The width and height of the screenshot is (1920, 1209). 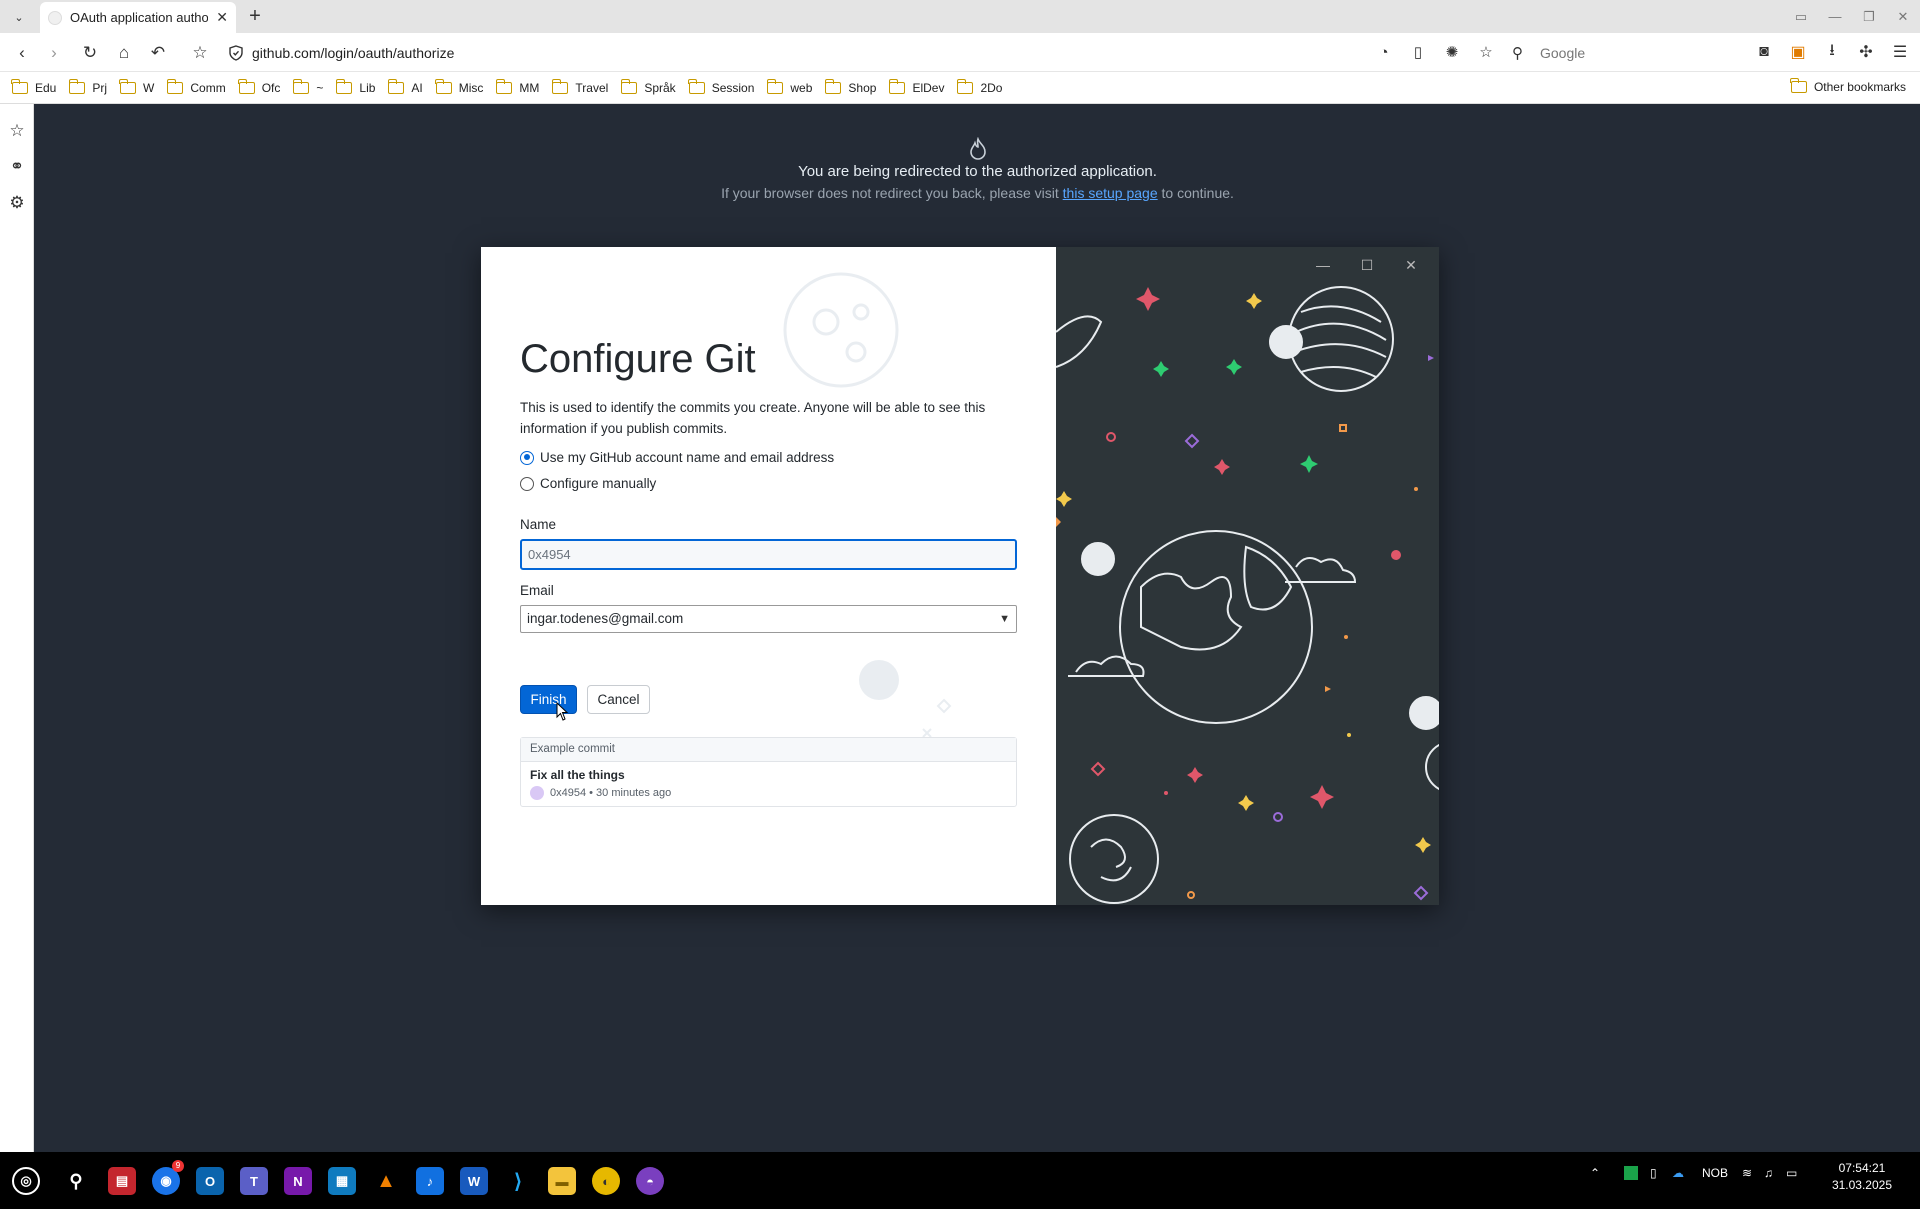 I want to click on toolbar-right: ◙ ▣ ⭳ ✣ ☰, so click(x=1832, y=52).